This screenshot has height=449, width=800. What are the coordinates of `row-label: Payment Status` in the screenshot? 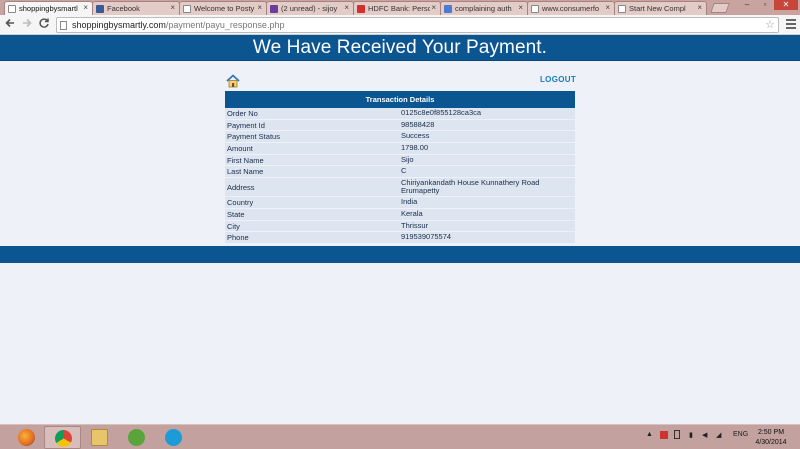 It's located at (253, 137).